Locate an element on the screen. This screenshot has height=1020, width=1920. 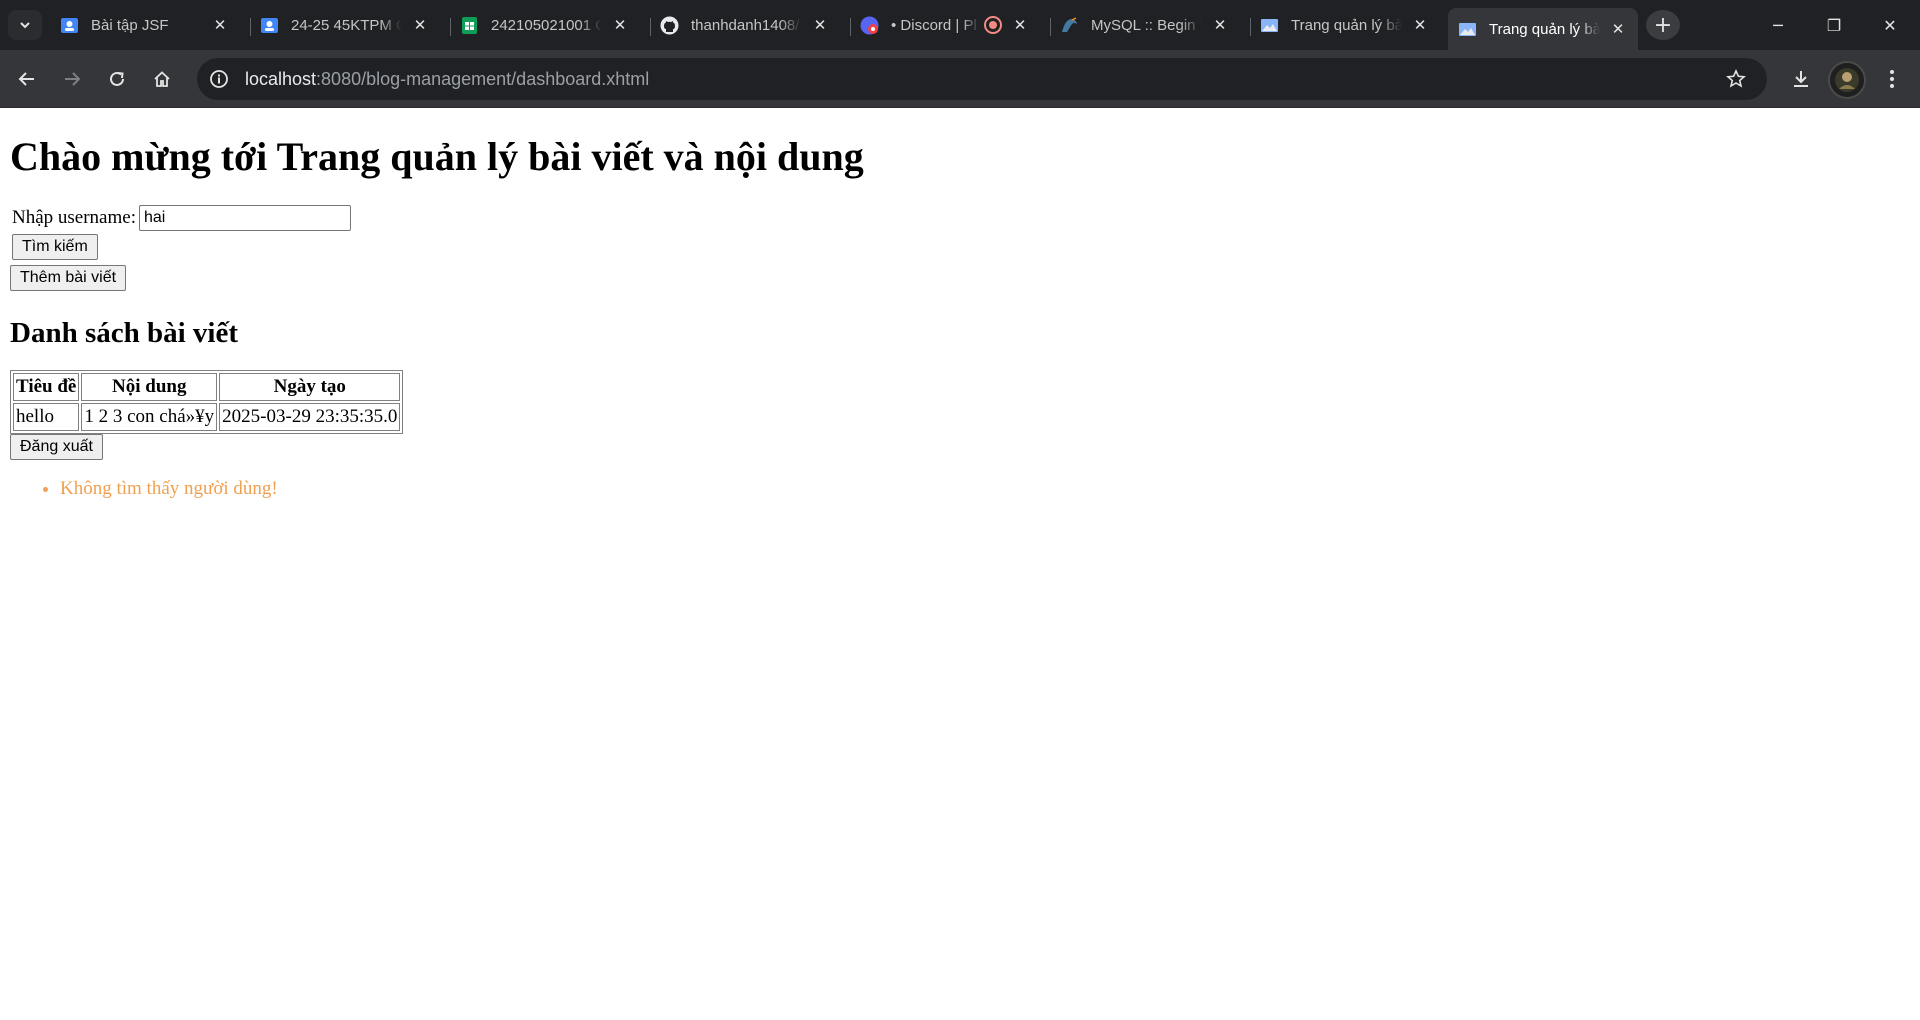
arrow-right-icon is located at coordinates (73, 79).